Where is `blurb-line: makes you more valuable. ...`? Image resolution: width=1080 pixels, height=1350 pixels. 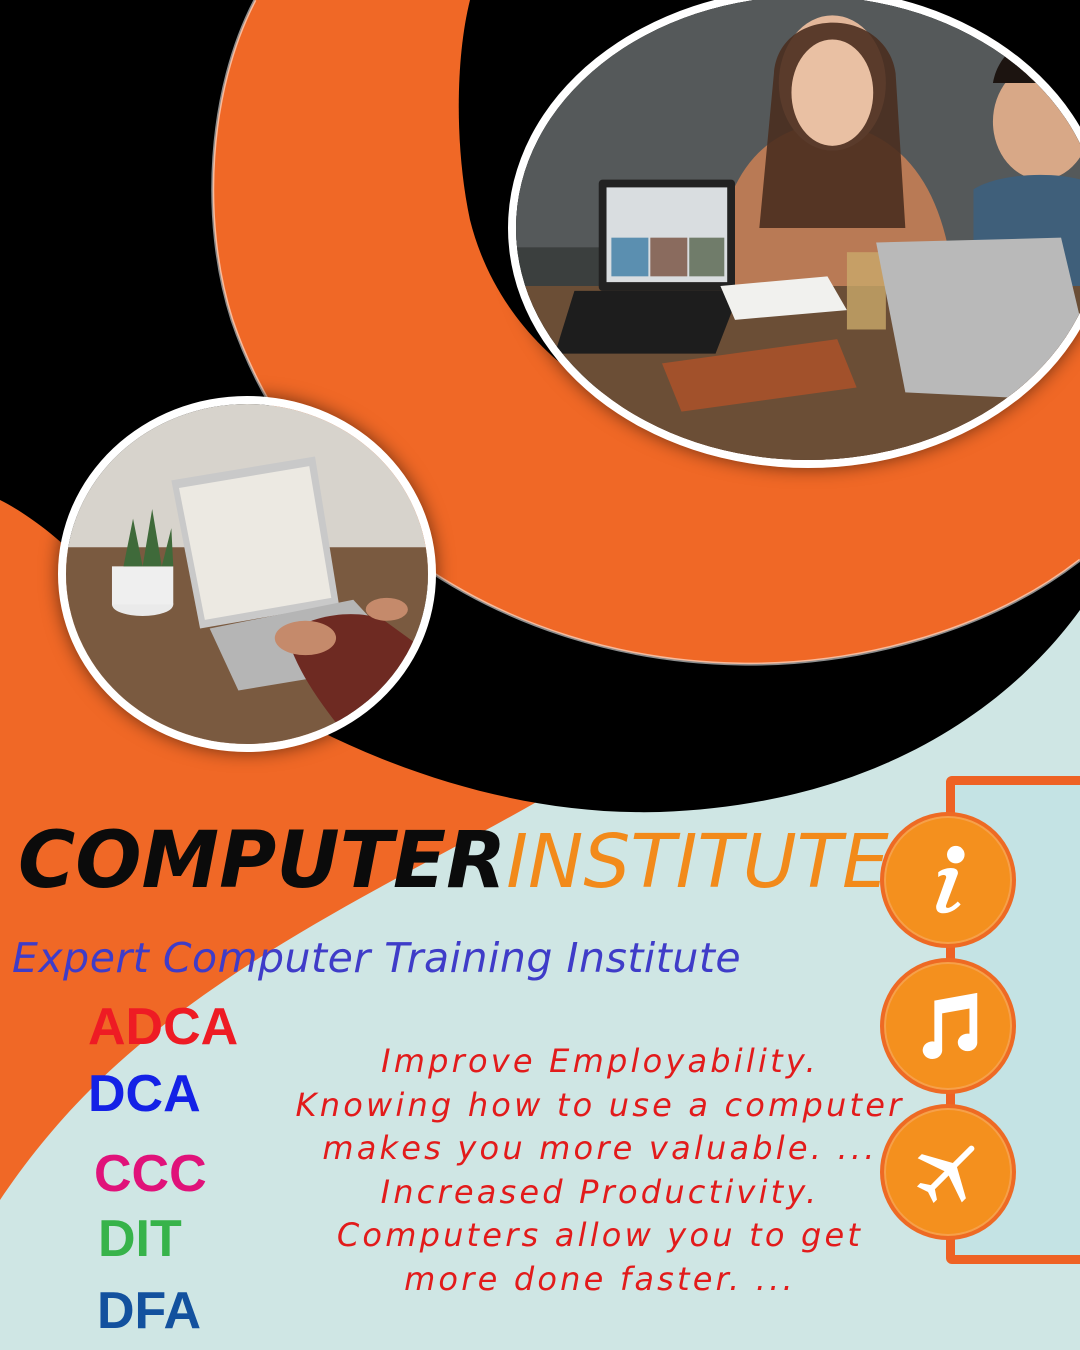
blurb-line: makes you more valuable. ... is located at coordinates (600, 1148).